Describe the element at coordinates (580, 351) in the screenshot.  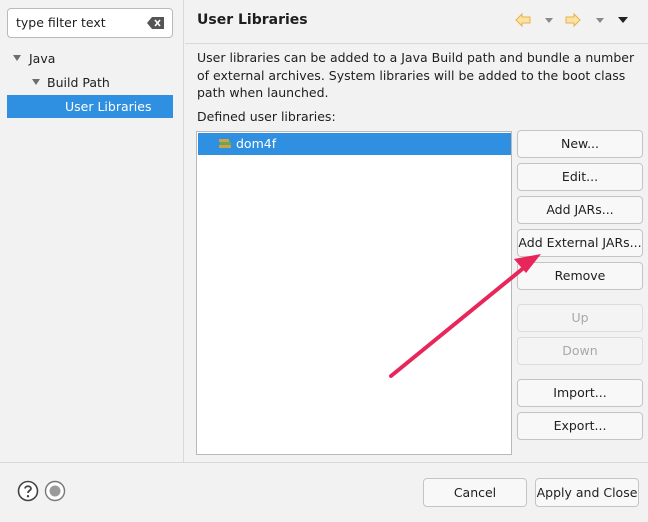
I see `down-button: Down` at that location.